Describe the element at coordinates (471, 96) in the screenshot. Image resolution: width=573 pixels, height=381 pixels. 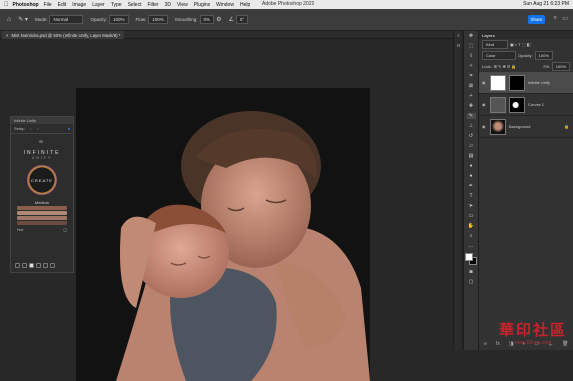
I see `eyedropper-tool-icon: ⌿` at that location.